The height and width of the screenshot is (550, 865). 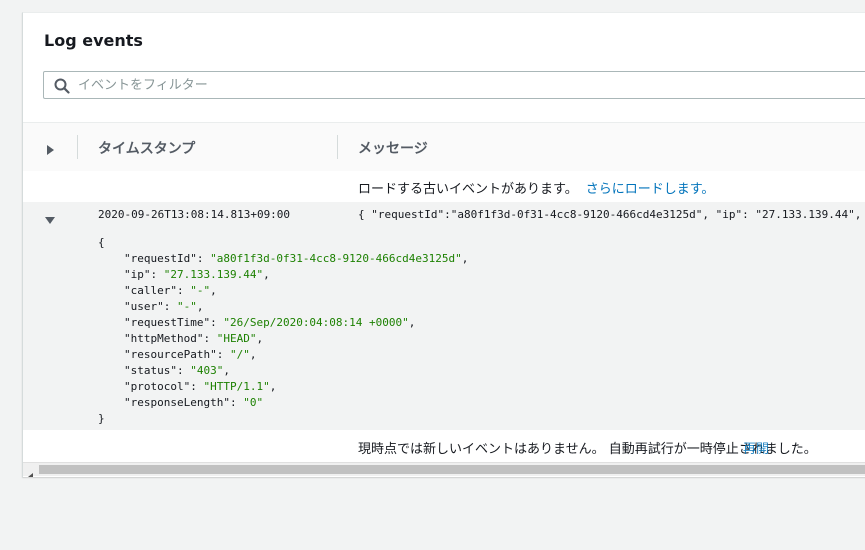 I want to click on json-value: "27.133.139.44", so click(x=213, y=274).